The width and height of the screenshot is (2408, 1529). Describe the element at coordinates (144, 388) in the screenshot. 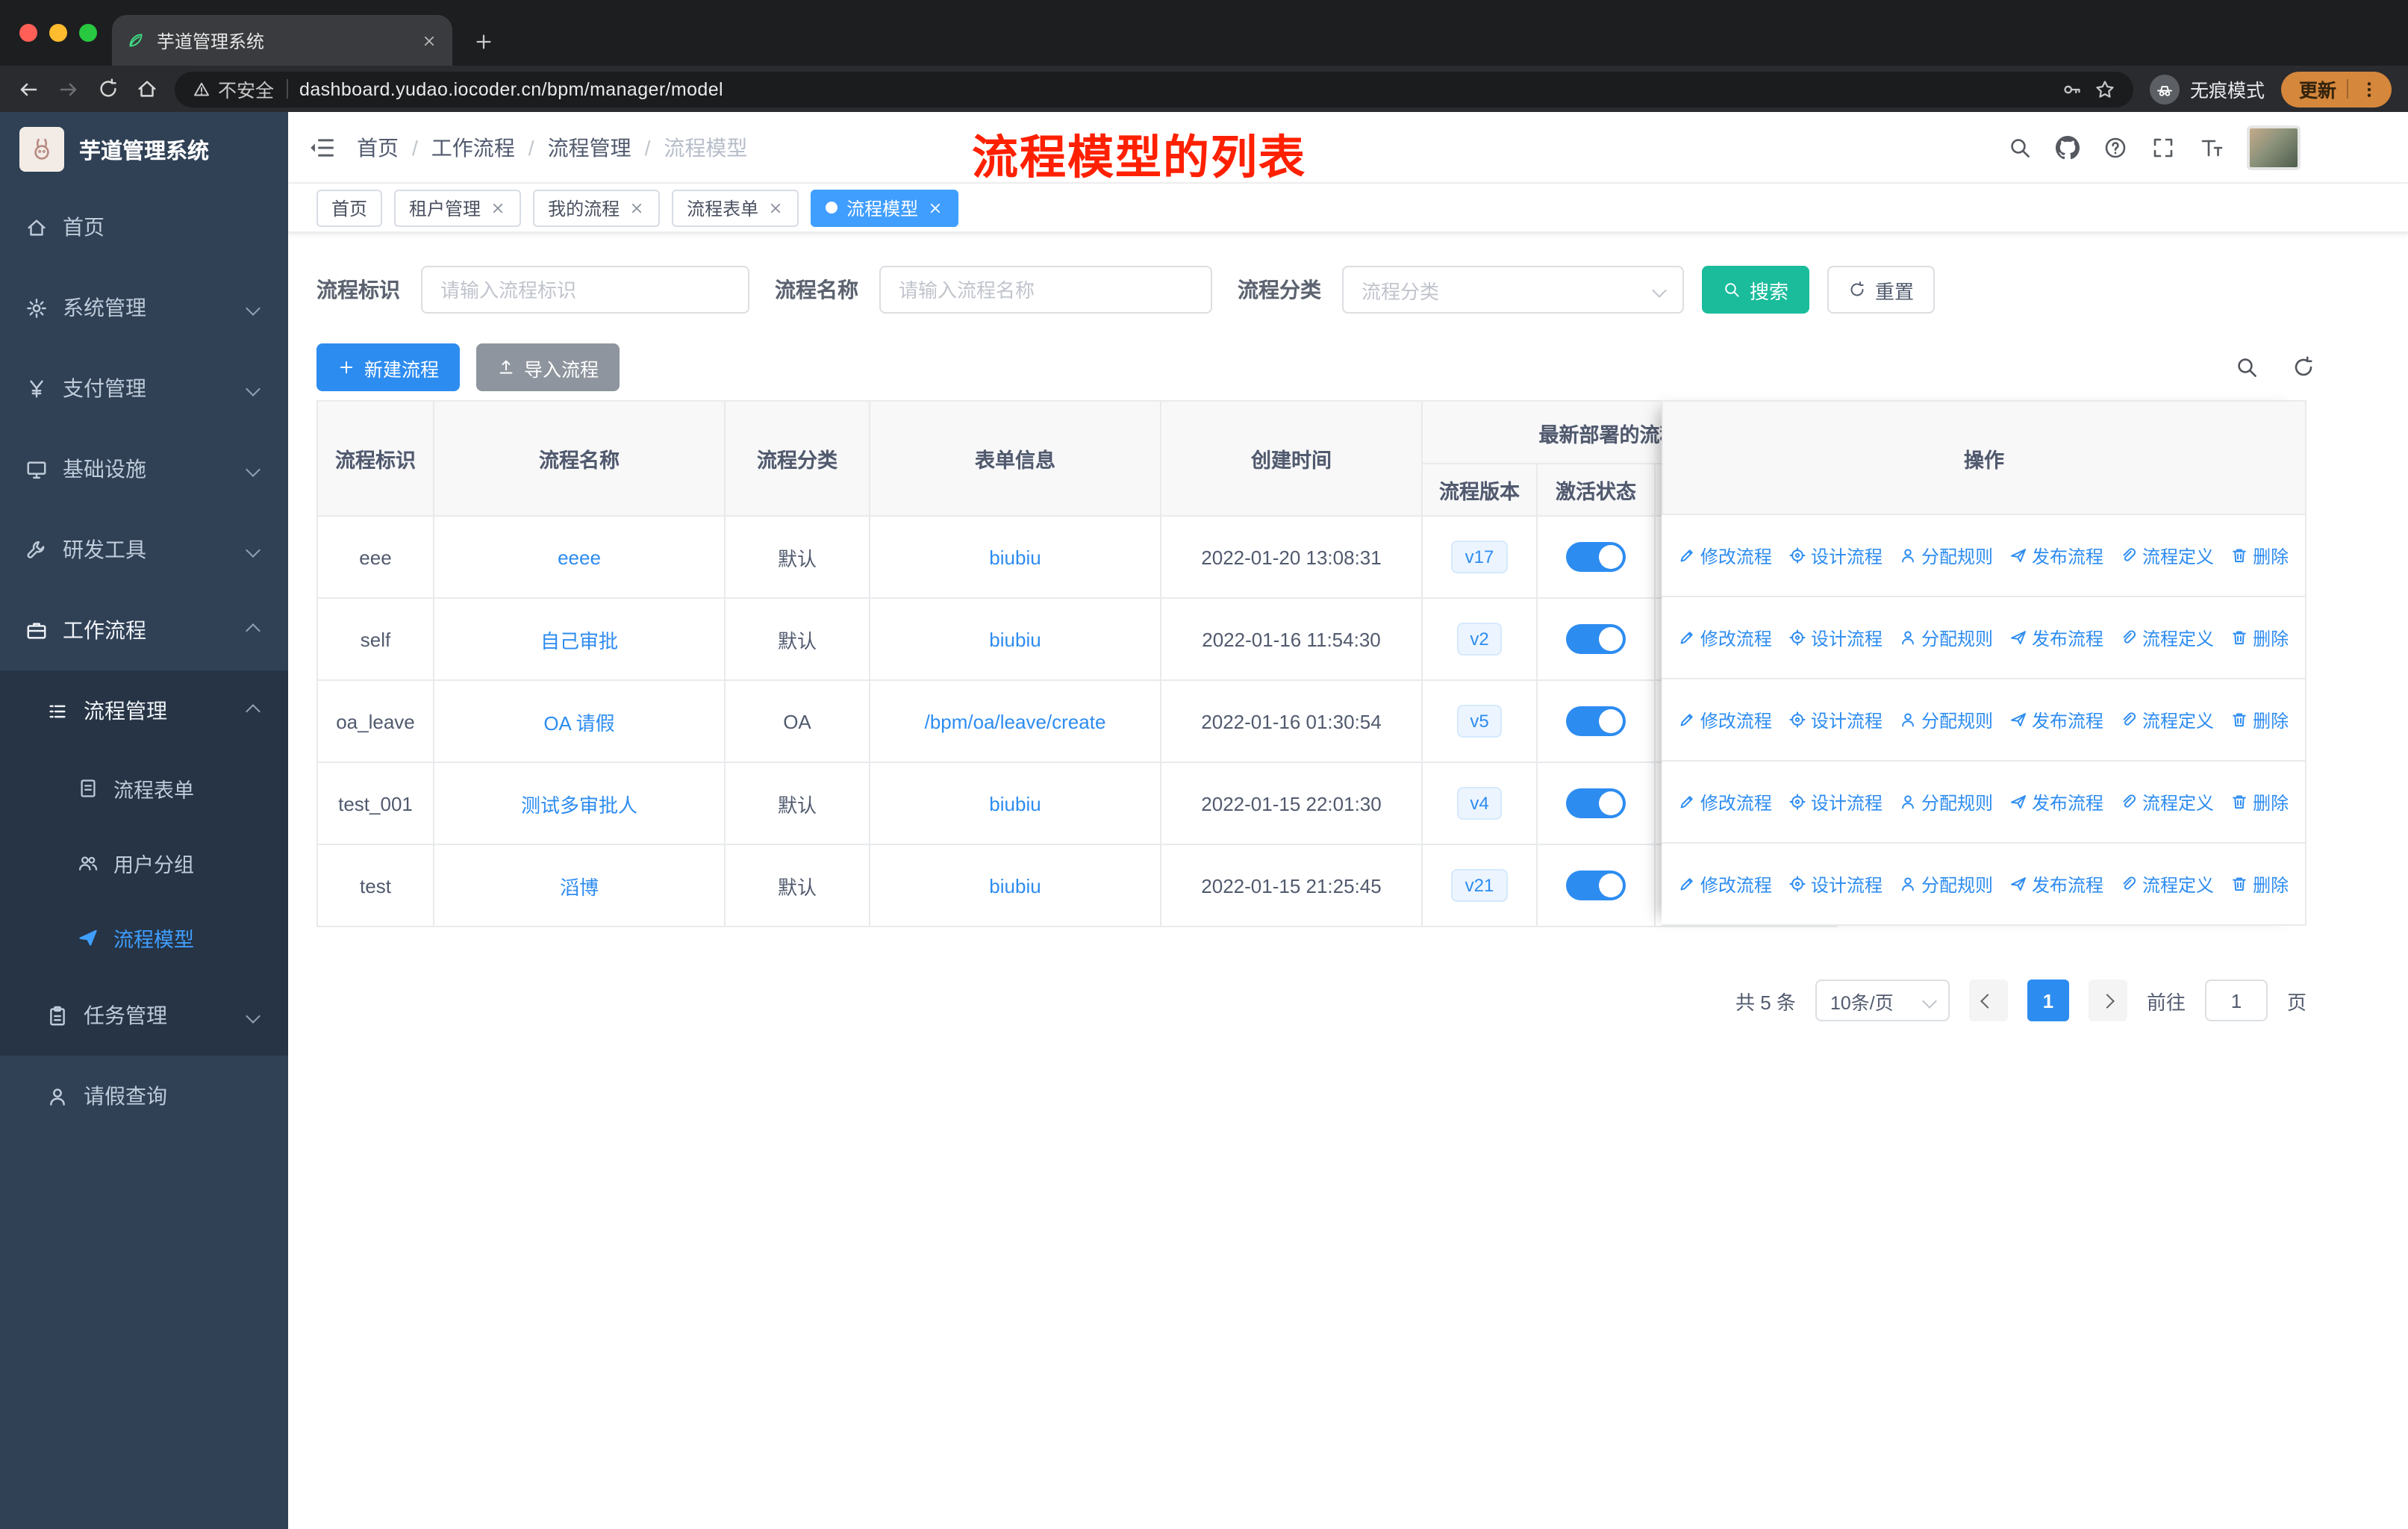

I see `sidebar-item-payment-management: 支付管理` at that location.